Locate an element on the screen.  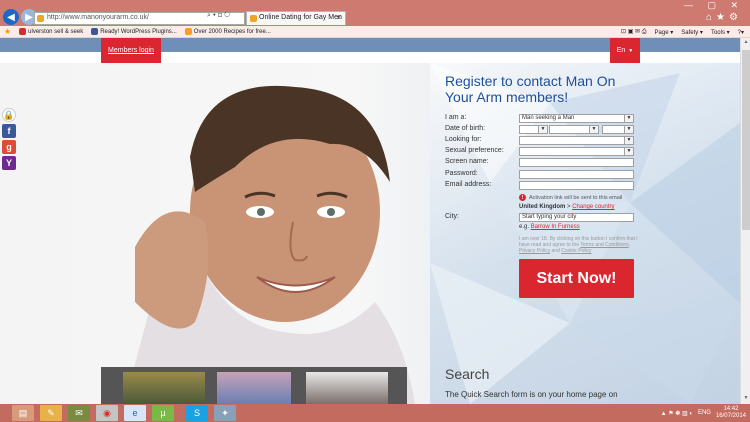
scroll-thumb is located at coordinates (746, 140).